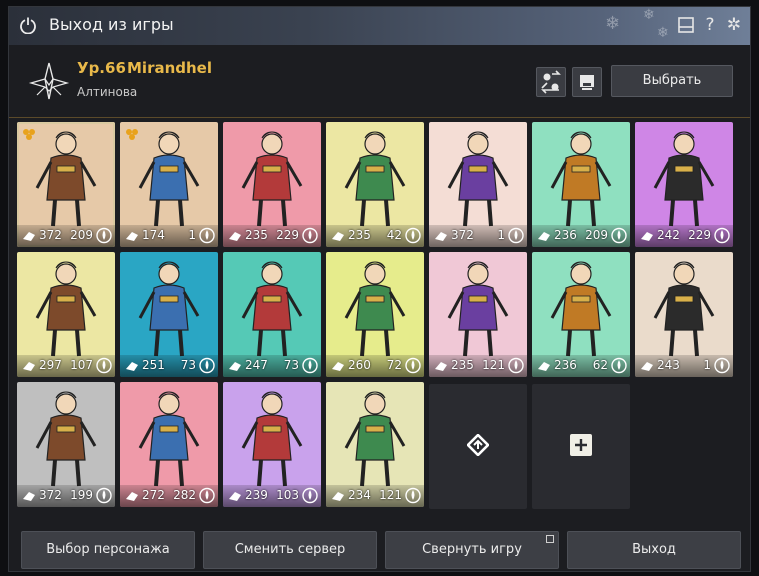 This screenshot has height=576, width=759. What do you see at coordinates (169, 444) in the screenshot?
I see `character-card: 272 282` at bounding box center [169, 444].